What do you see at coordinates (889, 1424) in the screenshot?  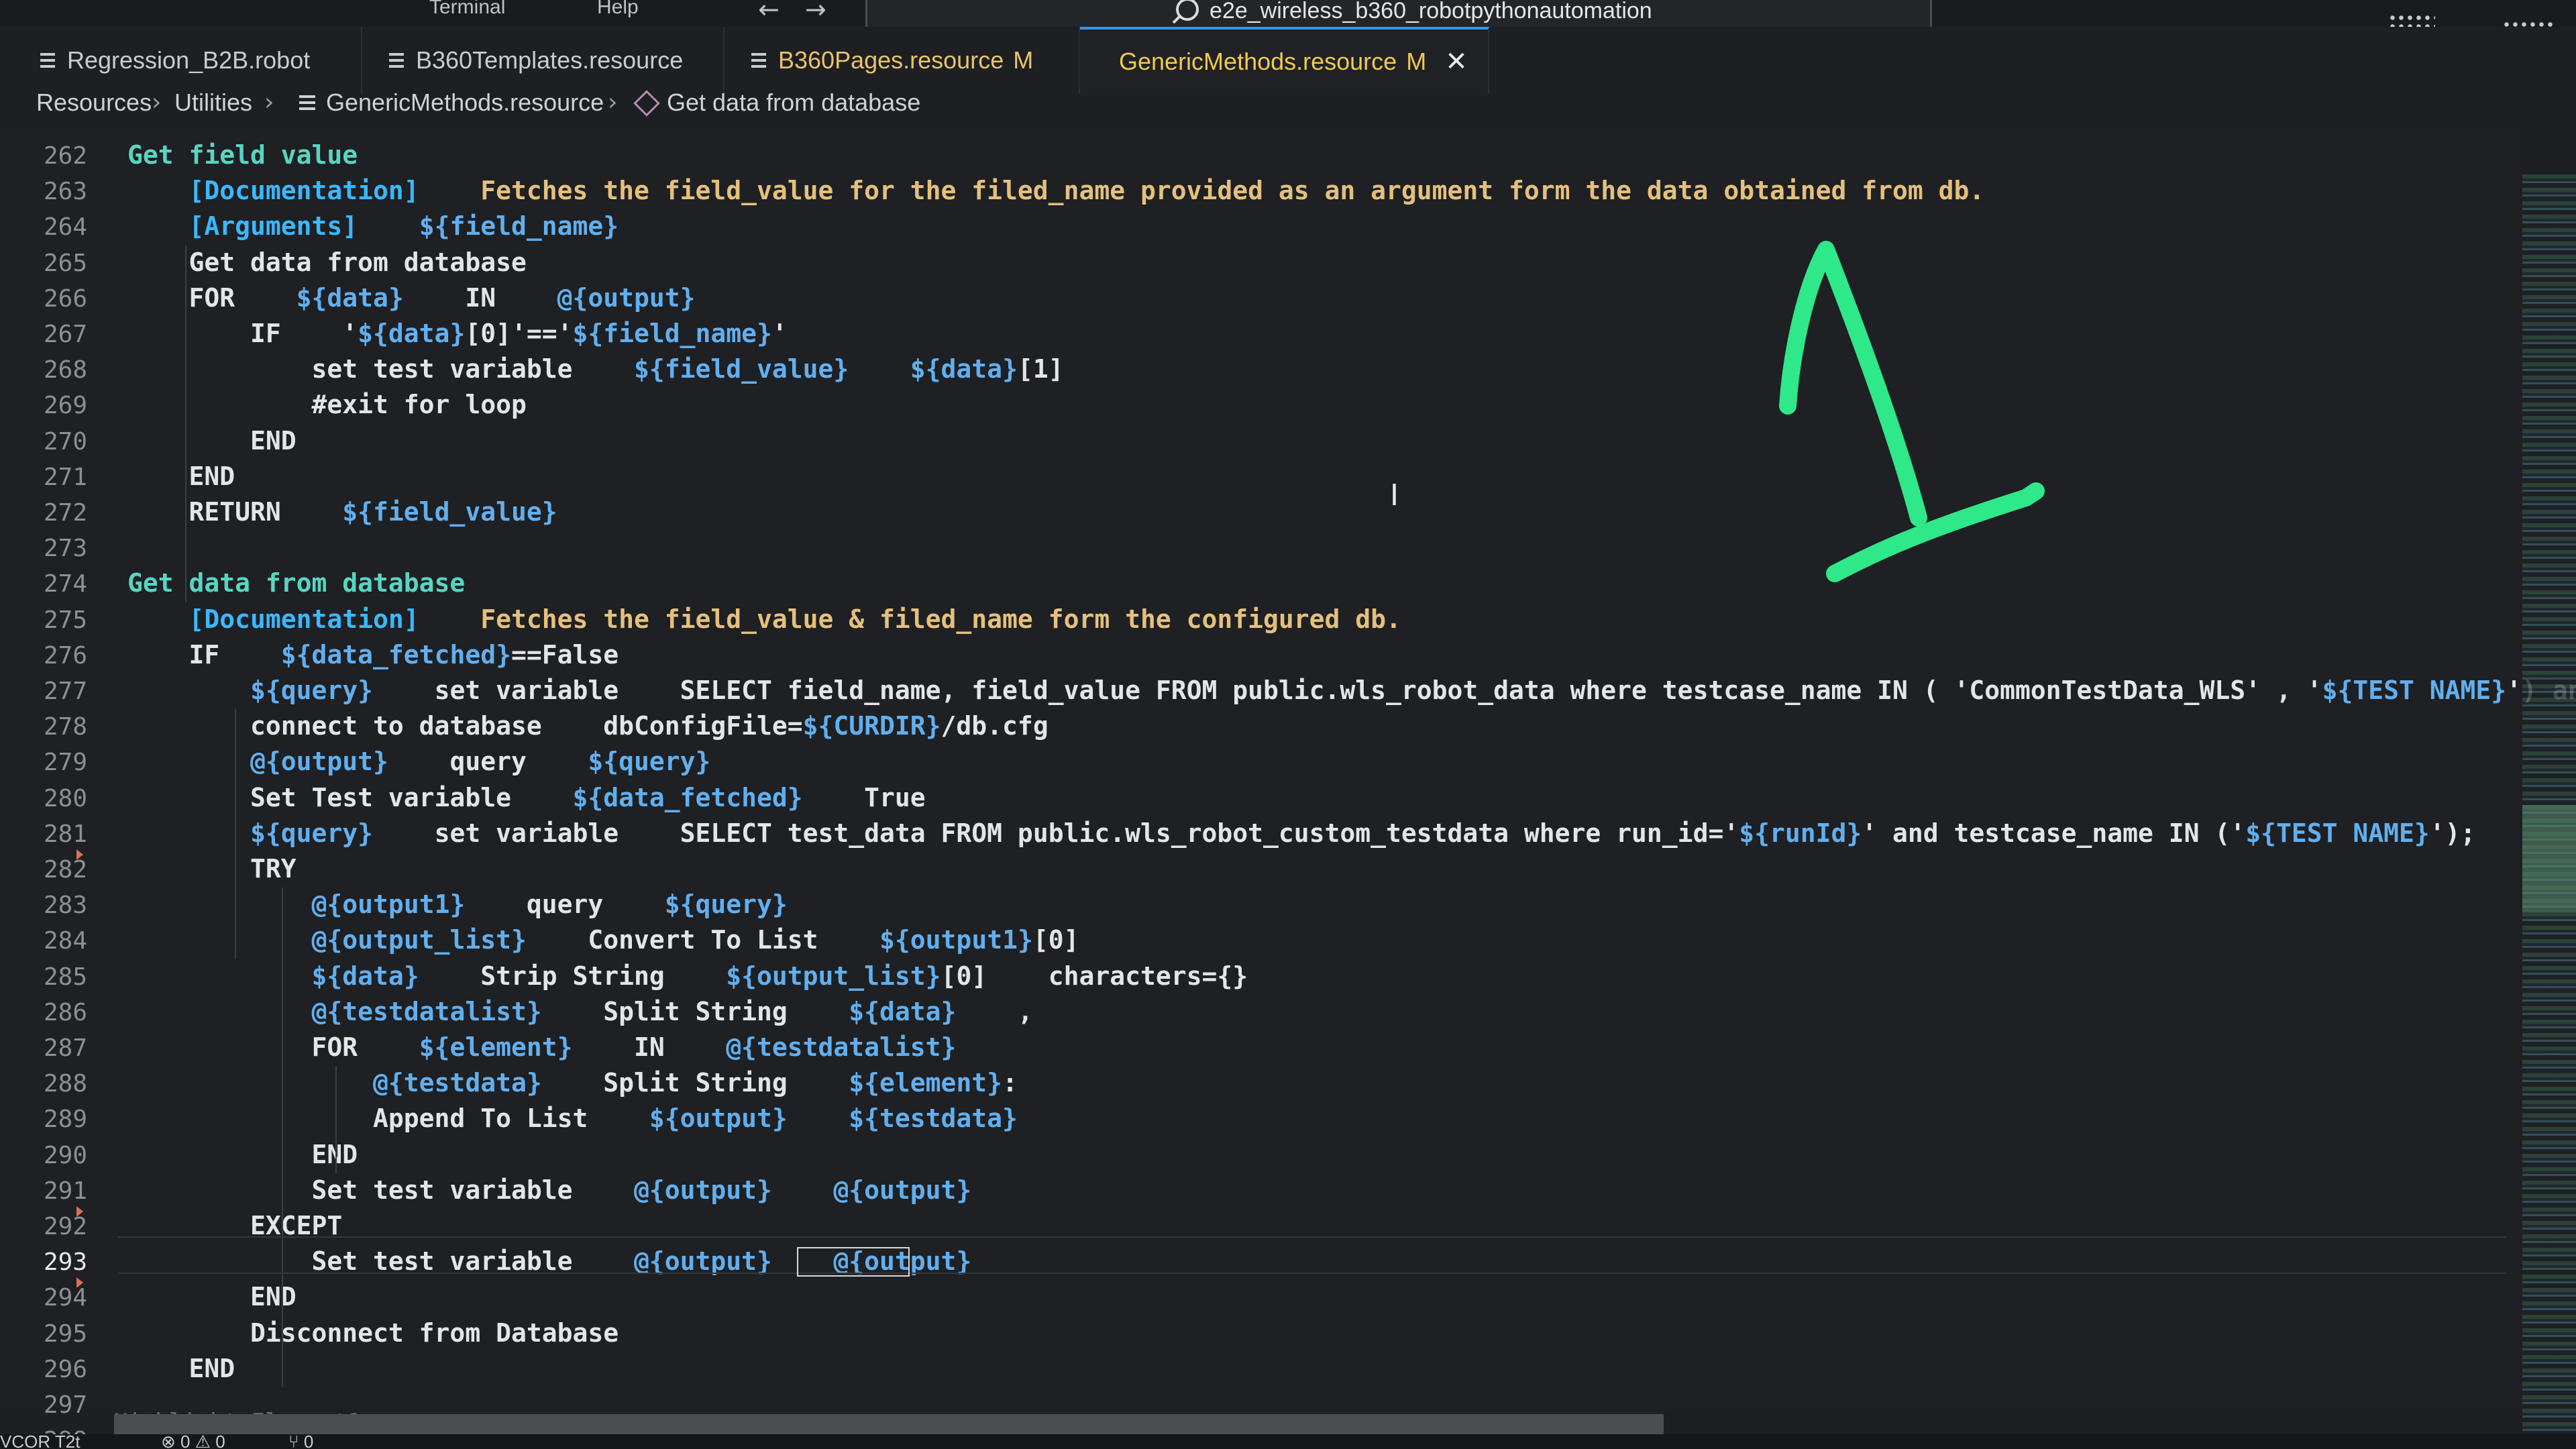 I see `horizontal-scrollbar` at bounding box center [889, 1424].